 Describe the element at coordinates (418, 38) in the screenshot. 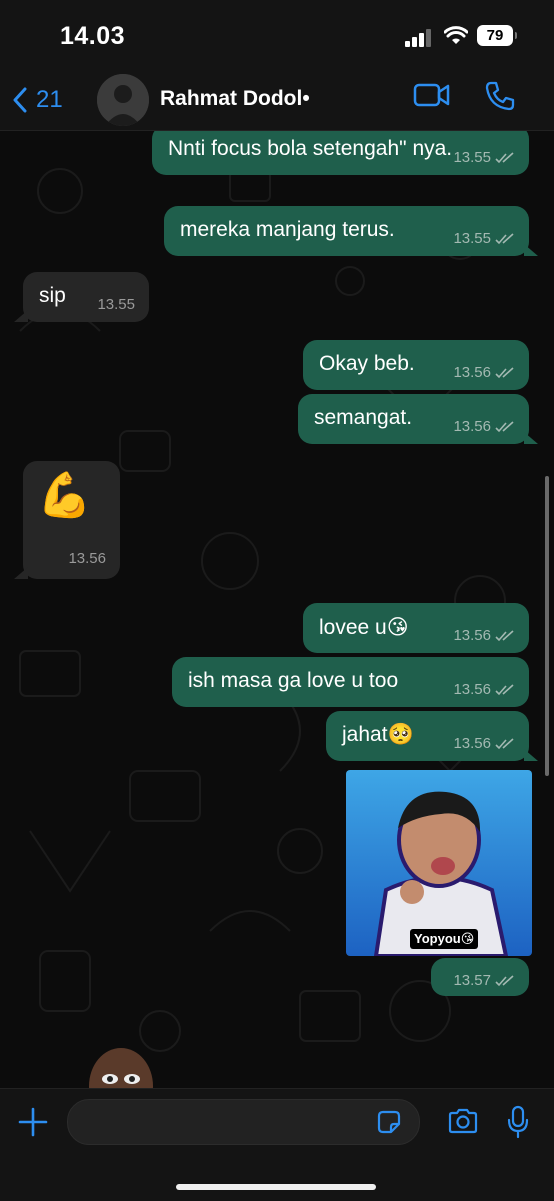

I see `signal-icon` at that location.